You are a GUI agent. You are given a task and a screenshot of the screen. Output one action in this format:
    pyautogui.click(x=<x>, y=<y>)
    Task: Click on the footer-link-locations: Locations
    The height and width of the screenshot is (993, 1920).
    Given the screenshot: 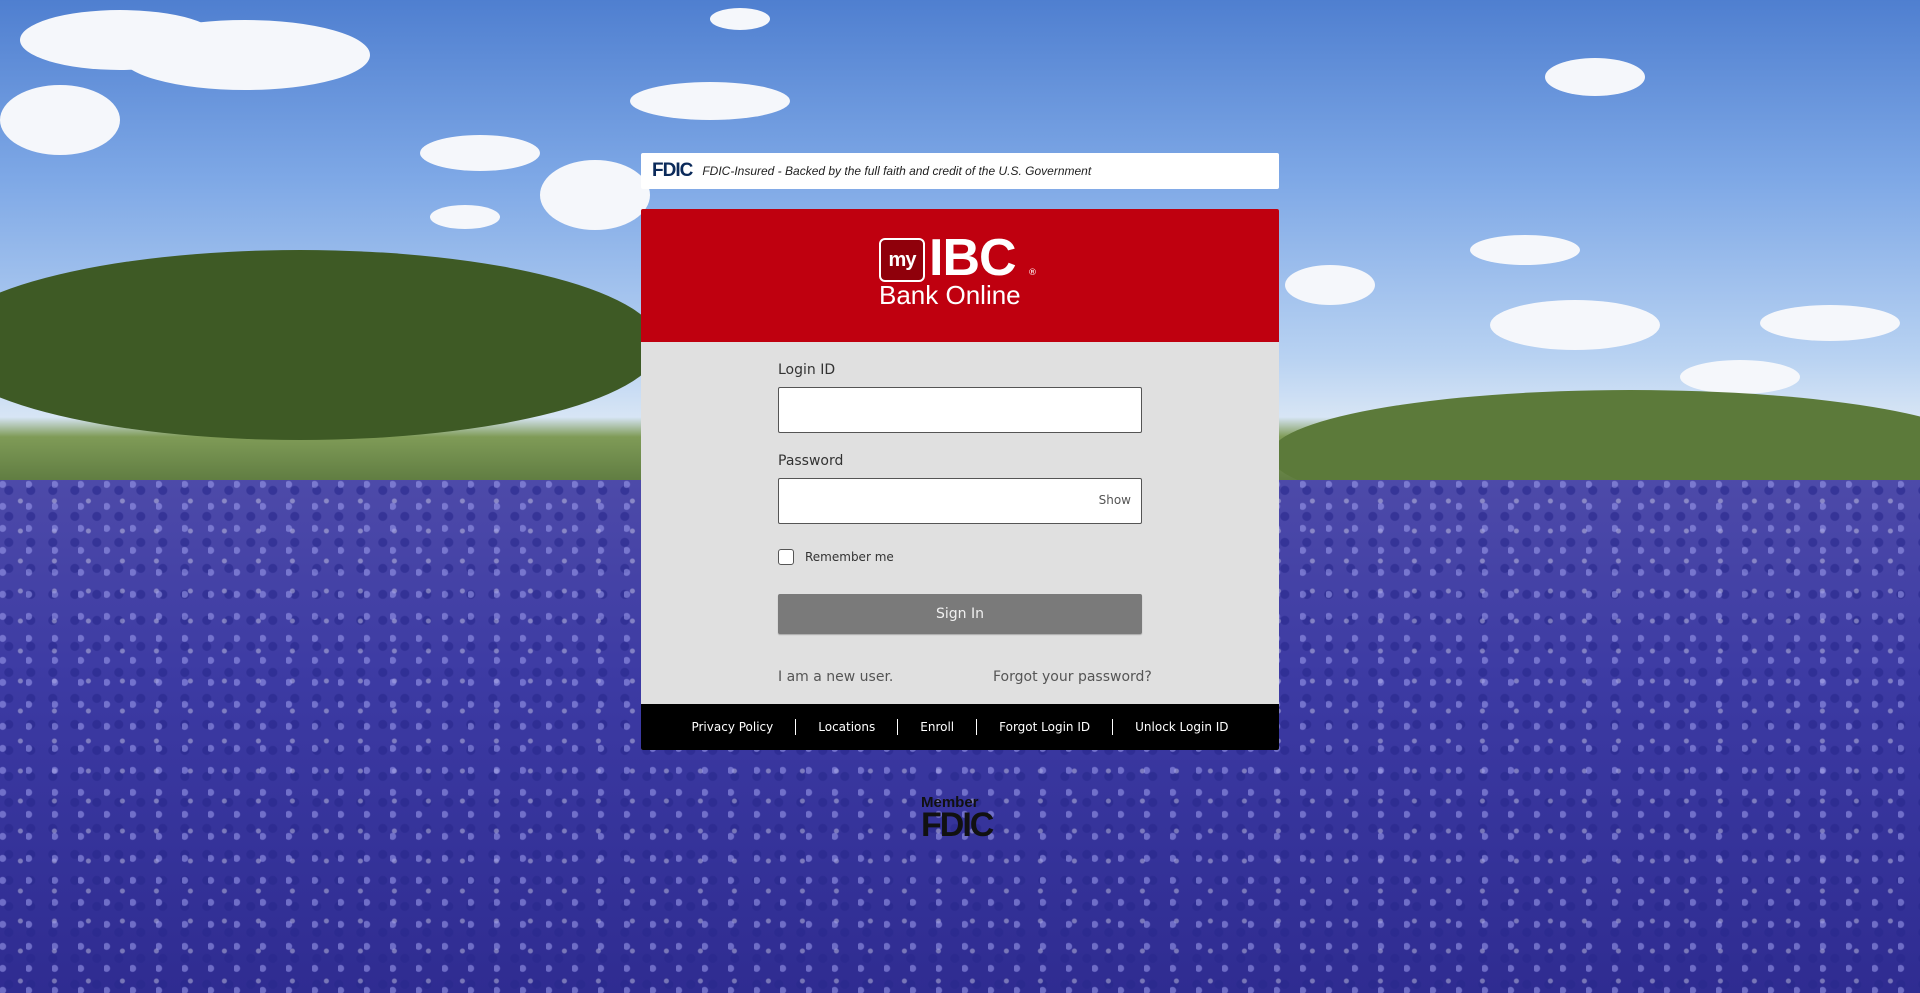 What is the action you would take?
    pyautogui.click(x=846, y=727)
    